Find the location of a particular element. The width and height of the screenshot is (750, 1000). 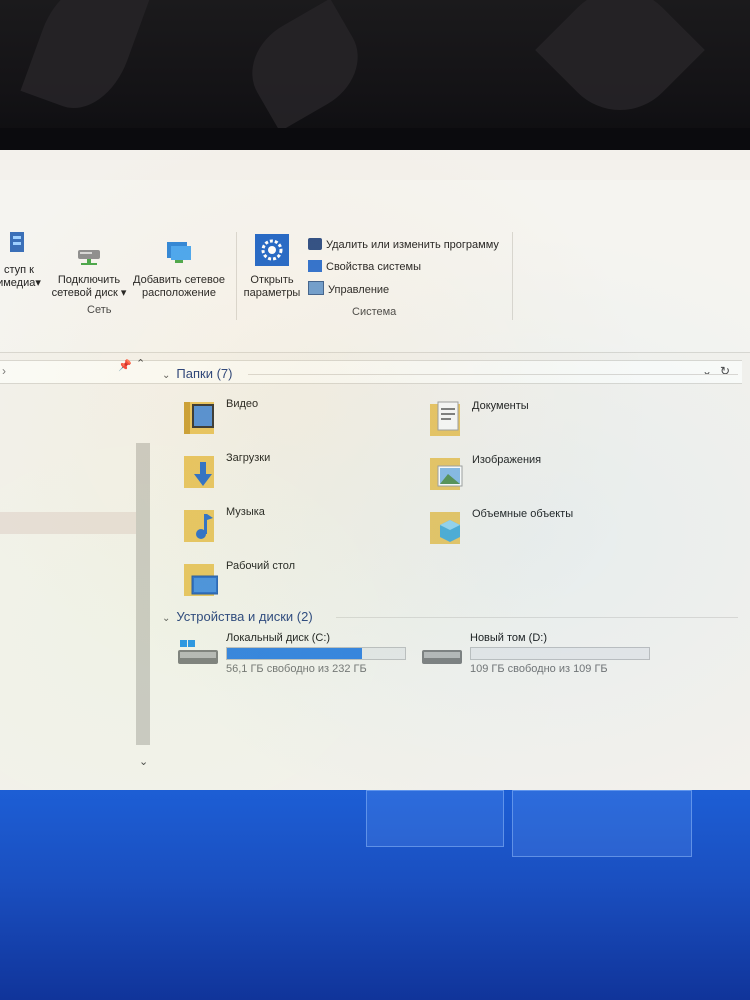

map-network-drive-button: Подключить сетевой диск ▾ is located at coordinates (89, 272).